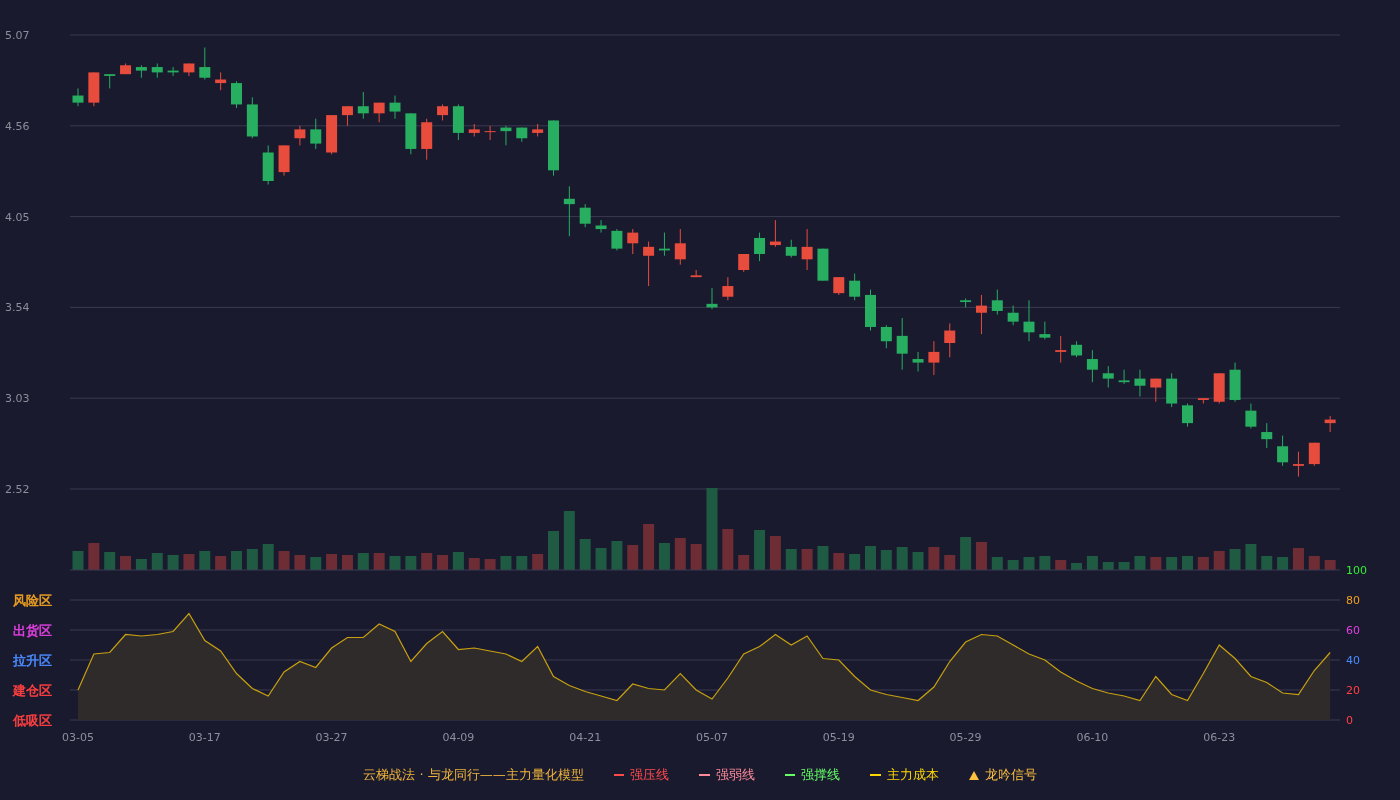 The image size is (1400, 800). What do you see at coordinates (735, 775) in the screenshot?
I see `legend-label: 强弱线` at bounding box center [735, 775].